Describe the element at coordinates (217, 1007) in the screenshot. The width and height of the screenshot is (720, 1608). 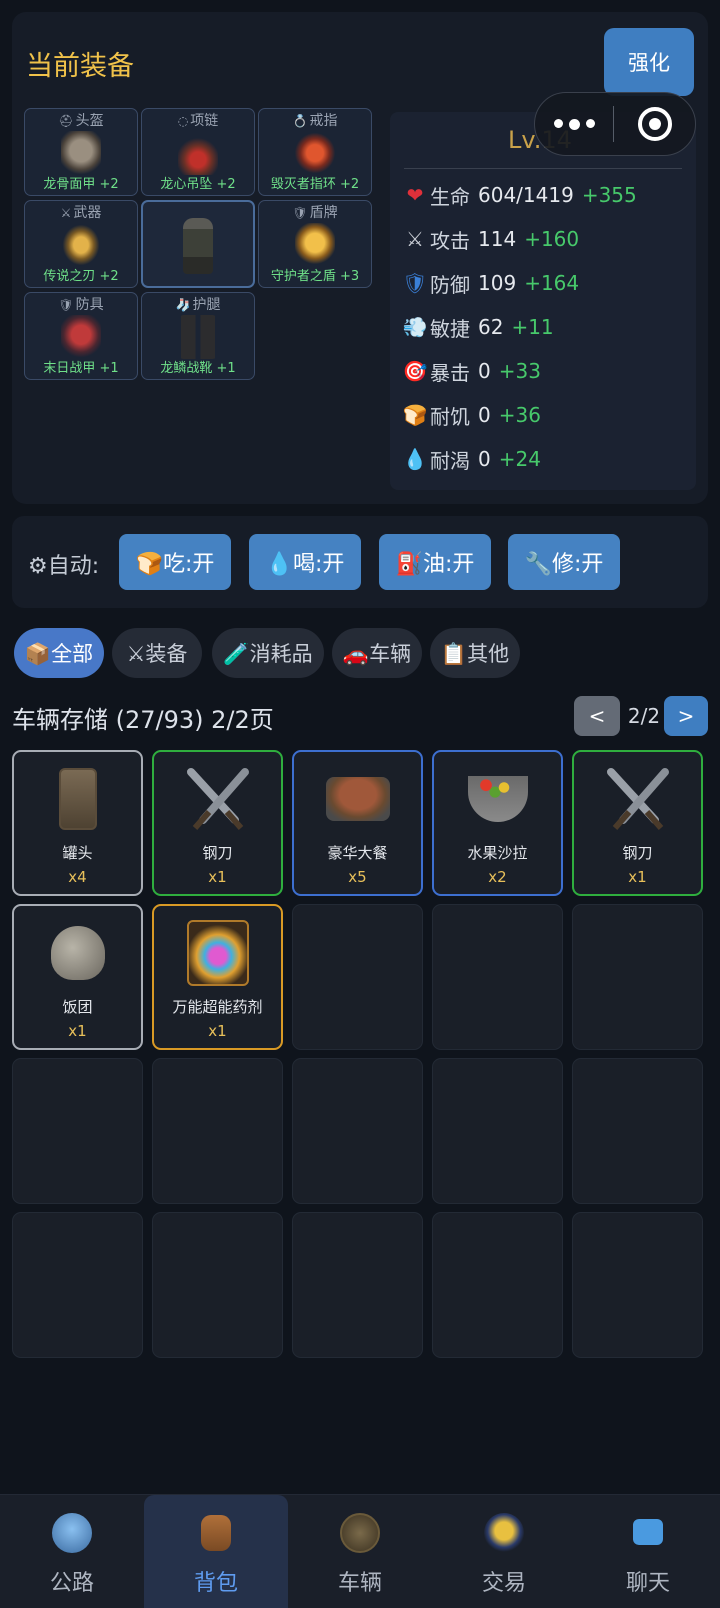
I see `item-name: 万能超能药剂` at that location.